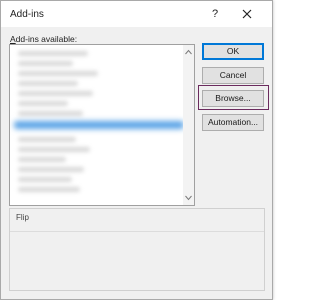  I want to click on help-button: ?, so click(215, 14).